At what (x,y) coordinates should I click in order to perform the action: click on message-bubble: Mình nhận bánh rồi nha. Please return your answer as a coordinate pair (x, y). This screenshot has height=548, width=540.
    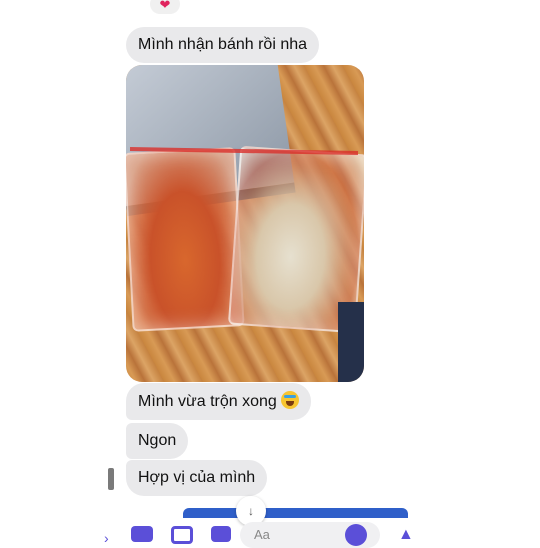
    Looking at the image, I should click on (223, 45).